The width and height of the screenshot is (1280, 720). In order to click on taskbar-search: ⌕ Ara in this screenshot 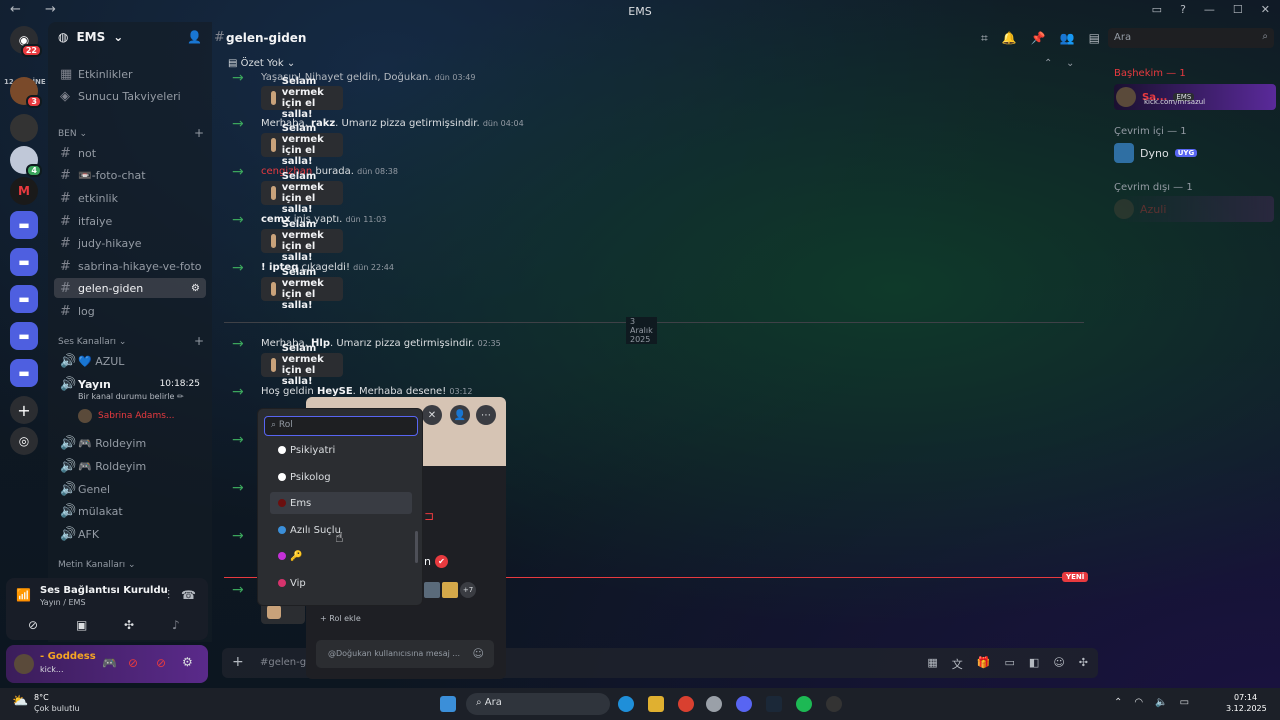, I will do `click(538, 704)`.